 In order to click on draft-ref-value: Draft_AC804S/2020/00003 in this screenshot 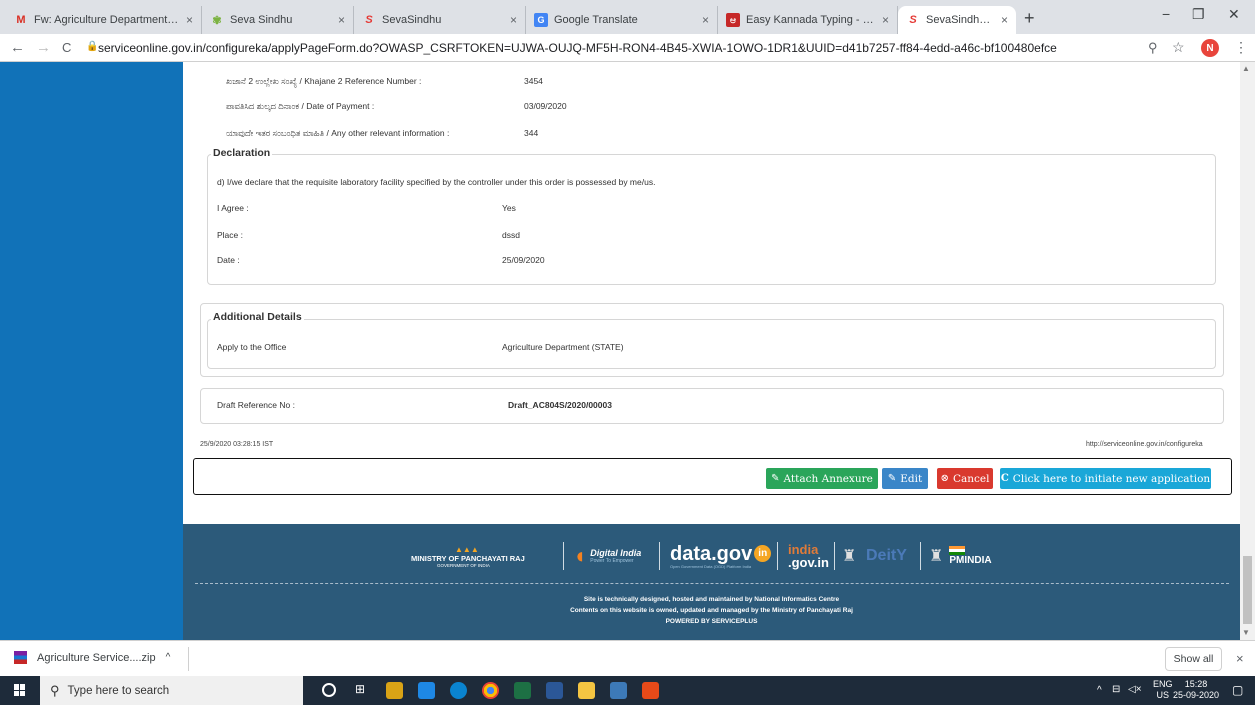, I will do `click(560, 405)`.